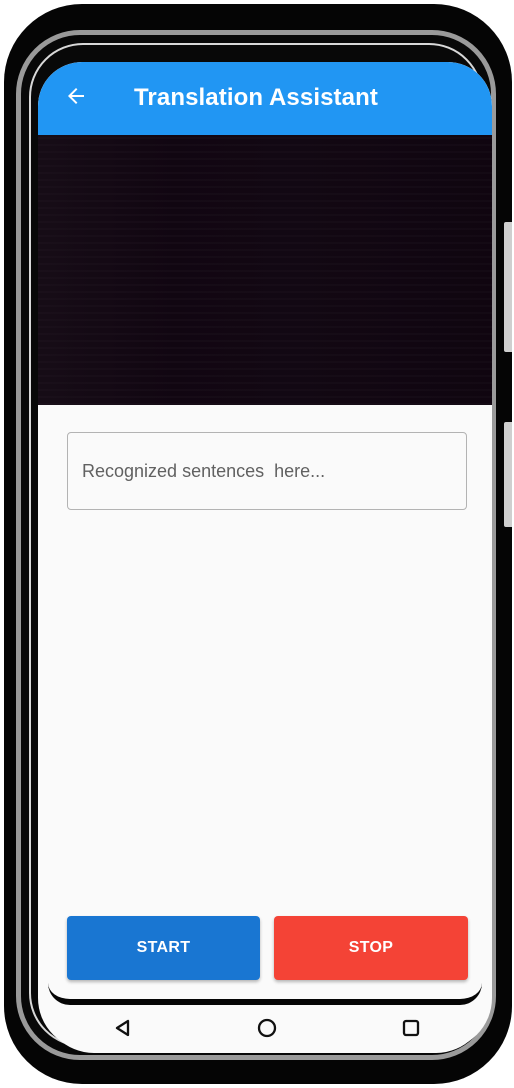 This screenshot has width=514, height=1088. Describe the element at coordinates (163, 948) in the screenshot. I see `start-button: START` at that location.